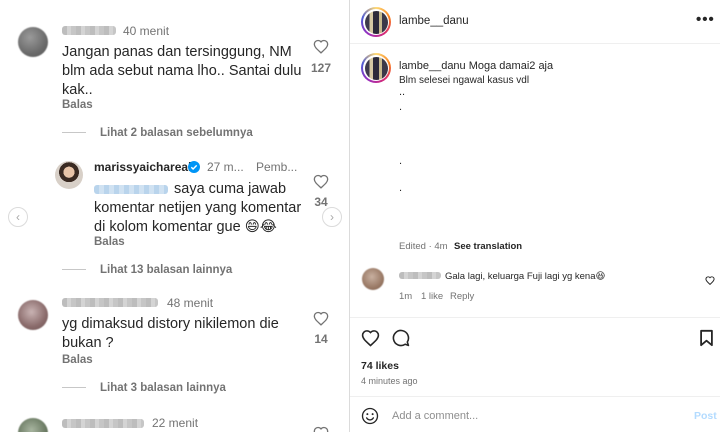 The width and height of the screenshot is (720, 432). Describe the element at coordinates (147, 270) in the screenshot. I see `view-more-replies: Lihat 13 balasan lainnya` at that location.